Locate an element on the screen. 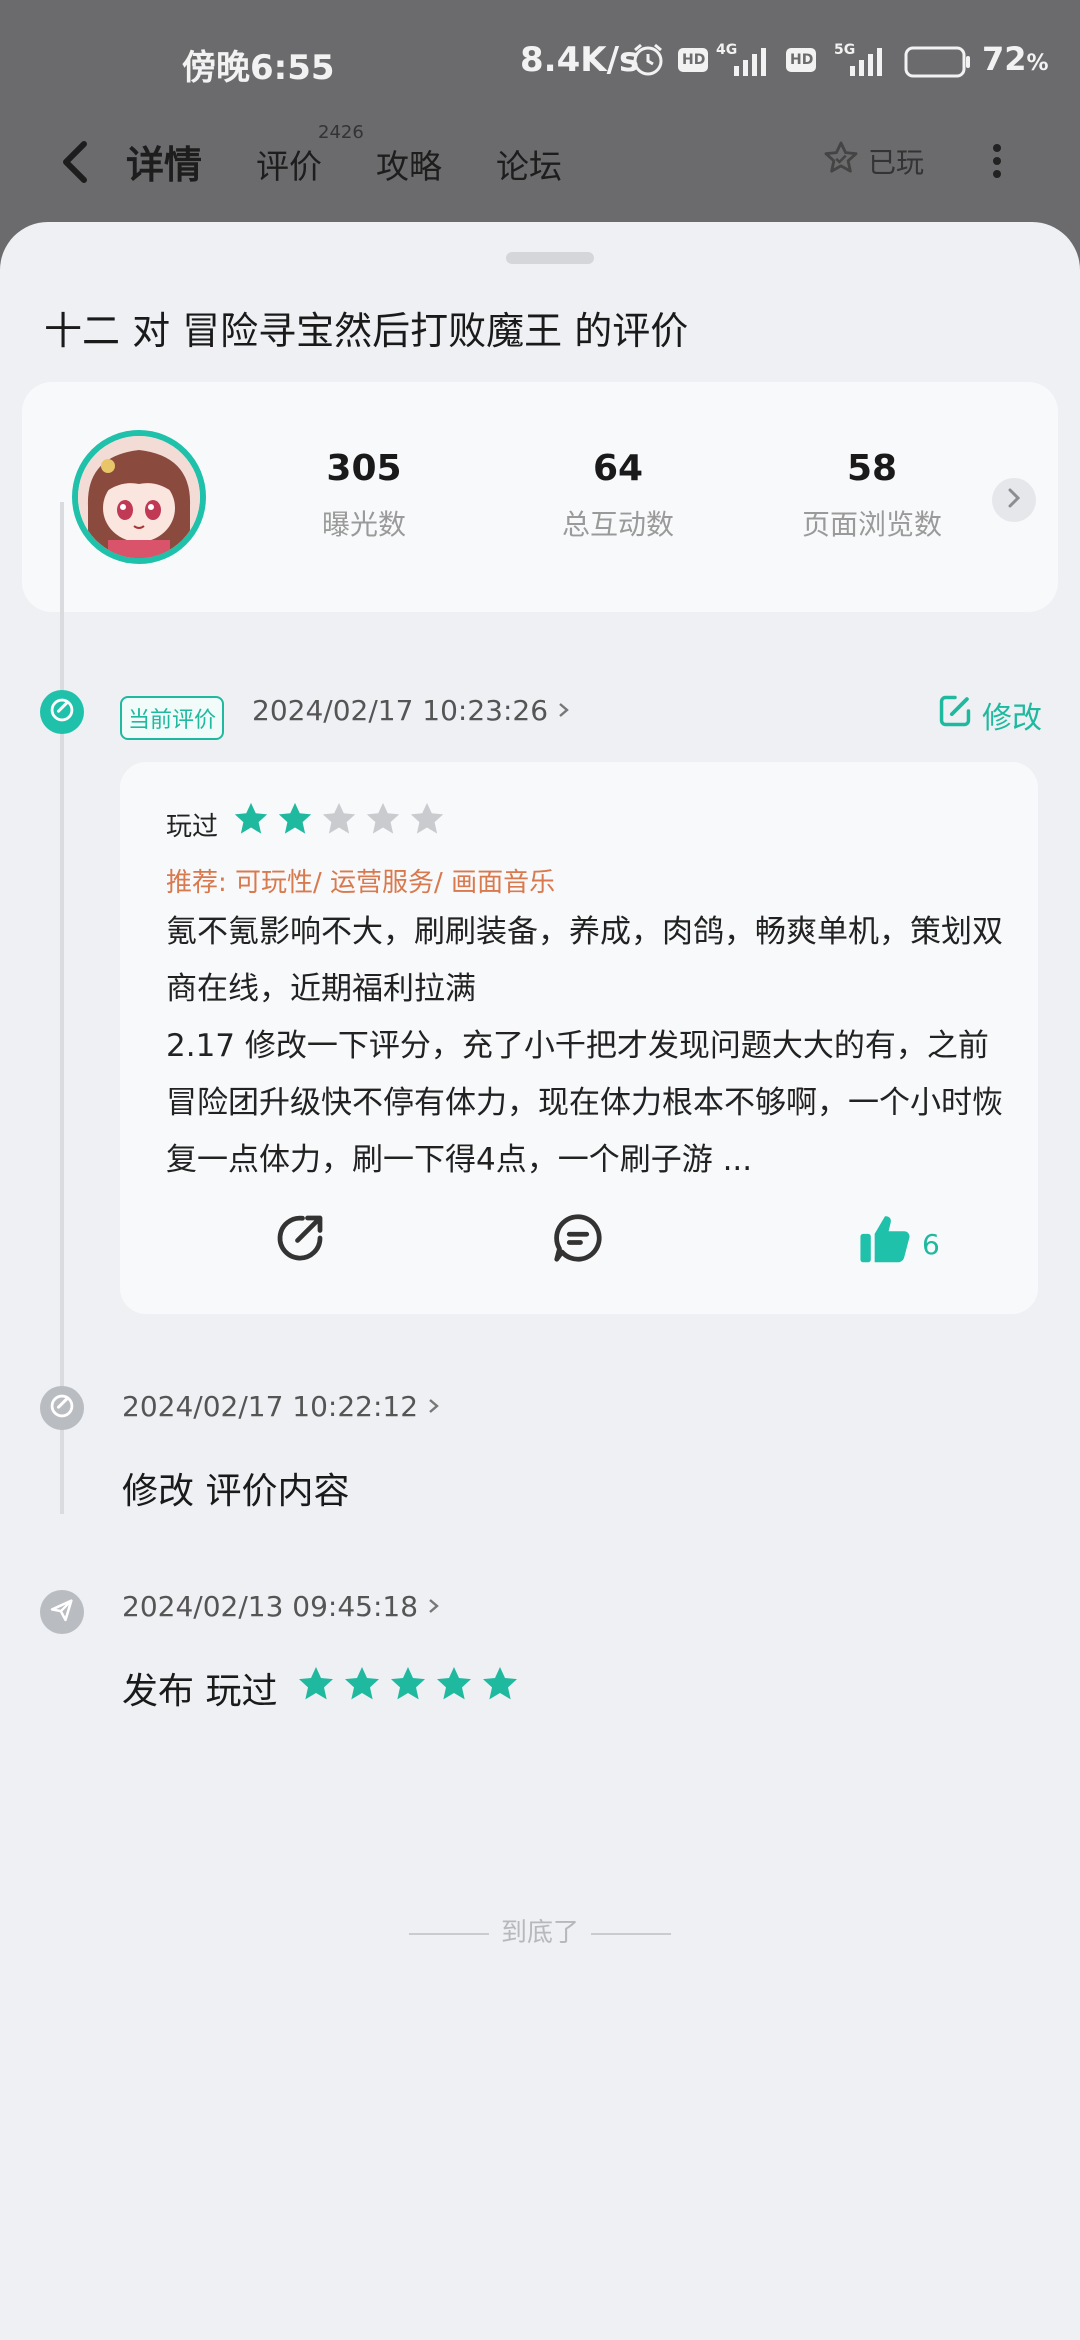 This screenshot has width=1080, height=2340. edit-entry-date: 2024/02/17 10:22:12 is located at coordinates (281, 1406).